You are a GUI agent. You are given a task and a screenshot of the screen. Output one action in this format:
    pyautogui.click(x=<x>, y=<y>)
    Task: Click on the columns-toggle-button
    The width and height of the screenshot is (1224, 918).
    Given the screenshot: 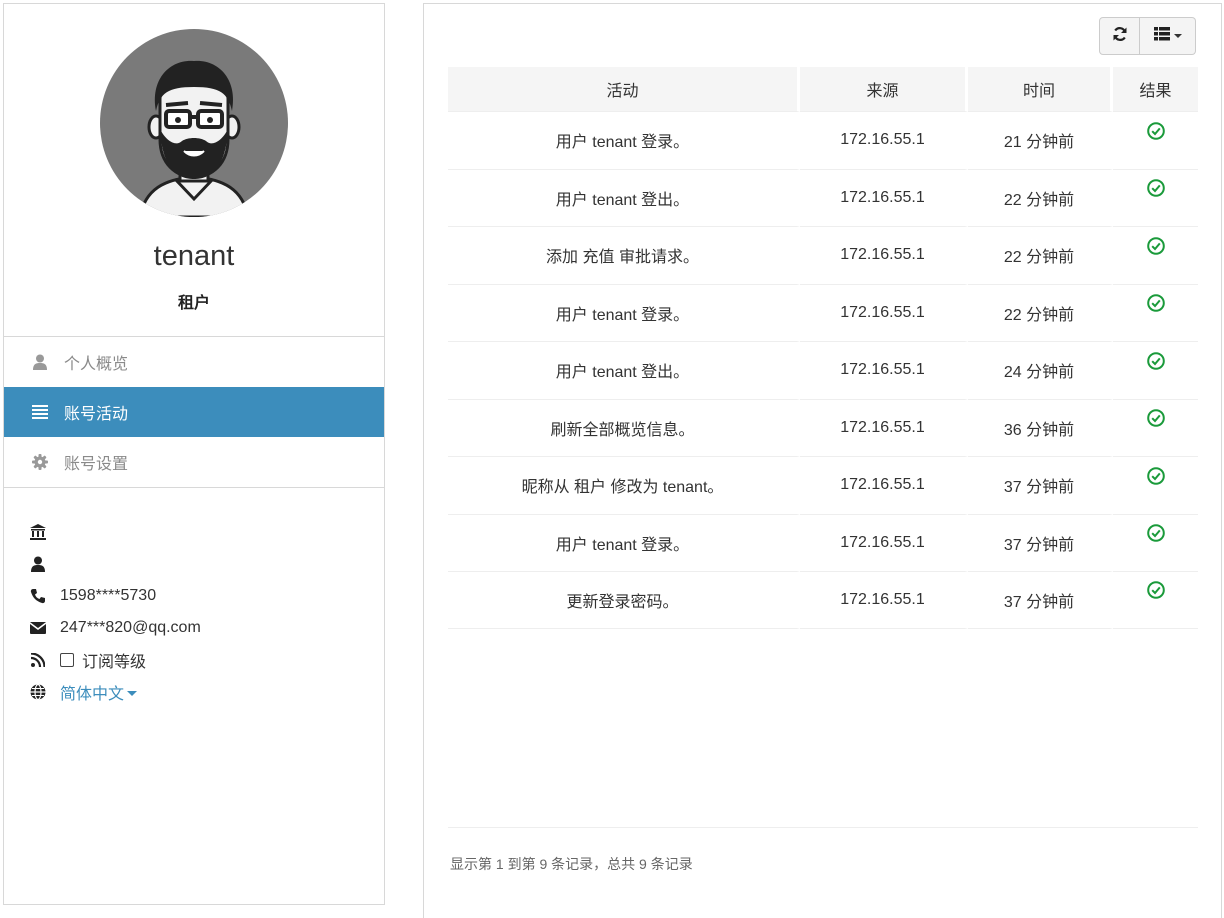 What is the action you would take?
    pyautogui.click(x=1168, y=36)
    